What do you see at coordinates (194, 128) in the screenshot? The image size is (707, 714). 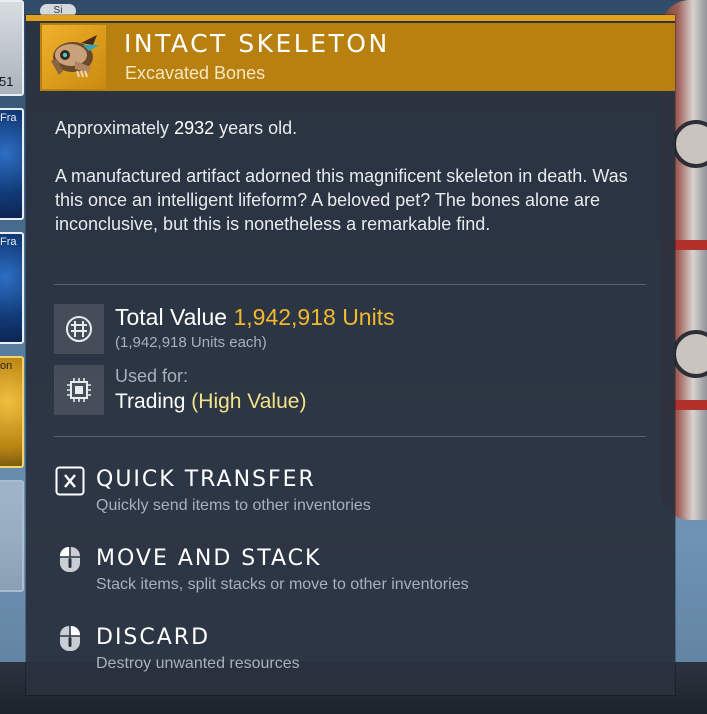 I see `age-value: 2932` at bounding box center [194, 128].